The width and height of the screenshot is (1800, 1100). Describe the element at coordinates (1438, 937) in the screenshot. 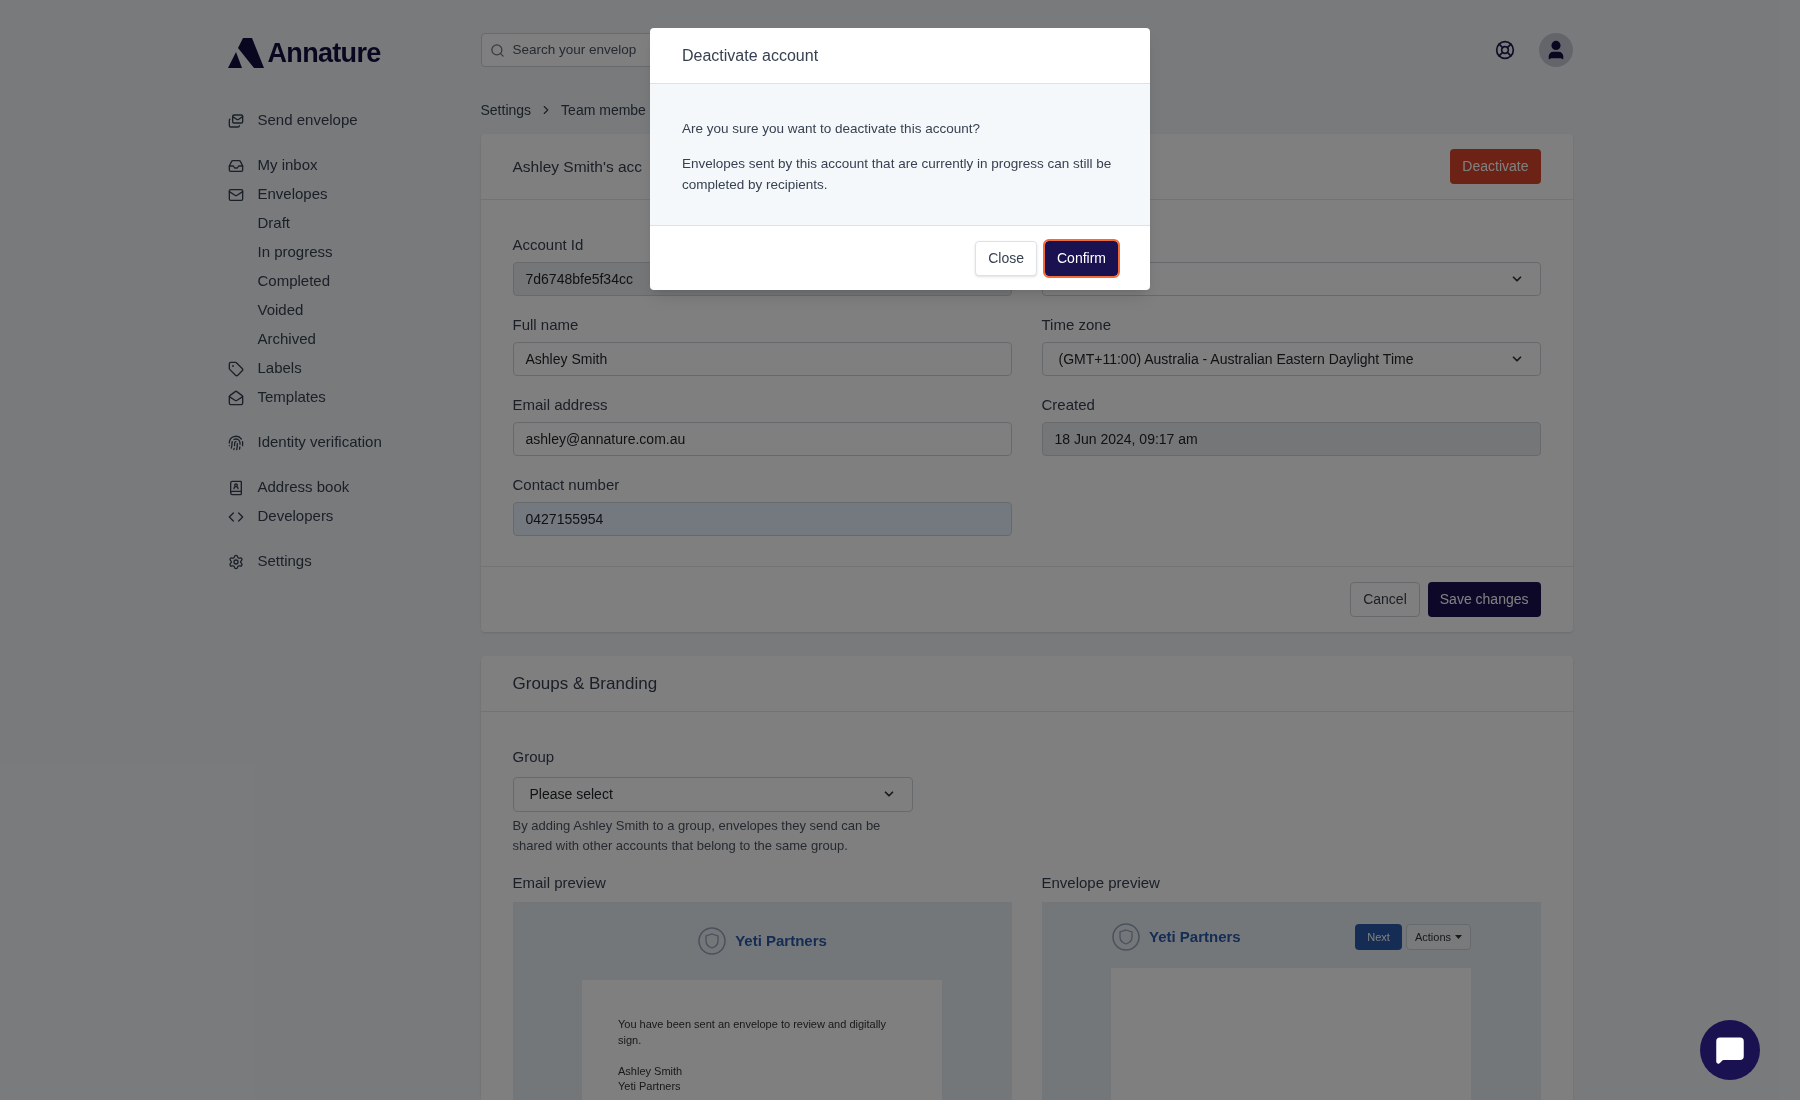

I see `actions-button: Actions` at that location.